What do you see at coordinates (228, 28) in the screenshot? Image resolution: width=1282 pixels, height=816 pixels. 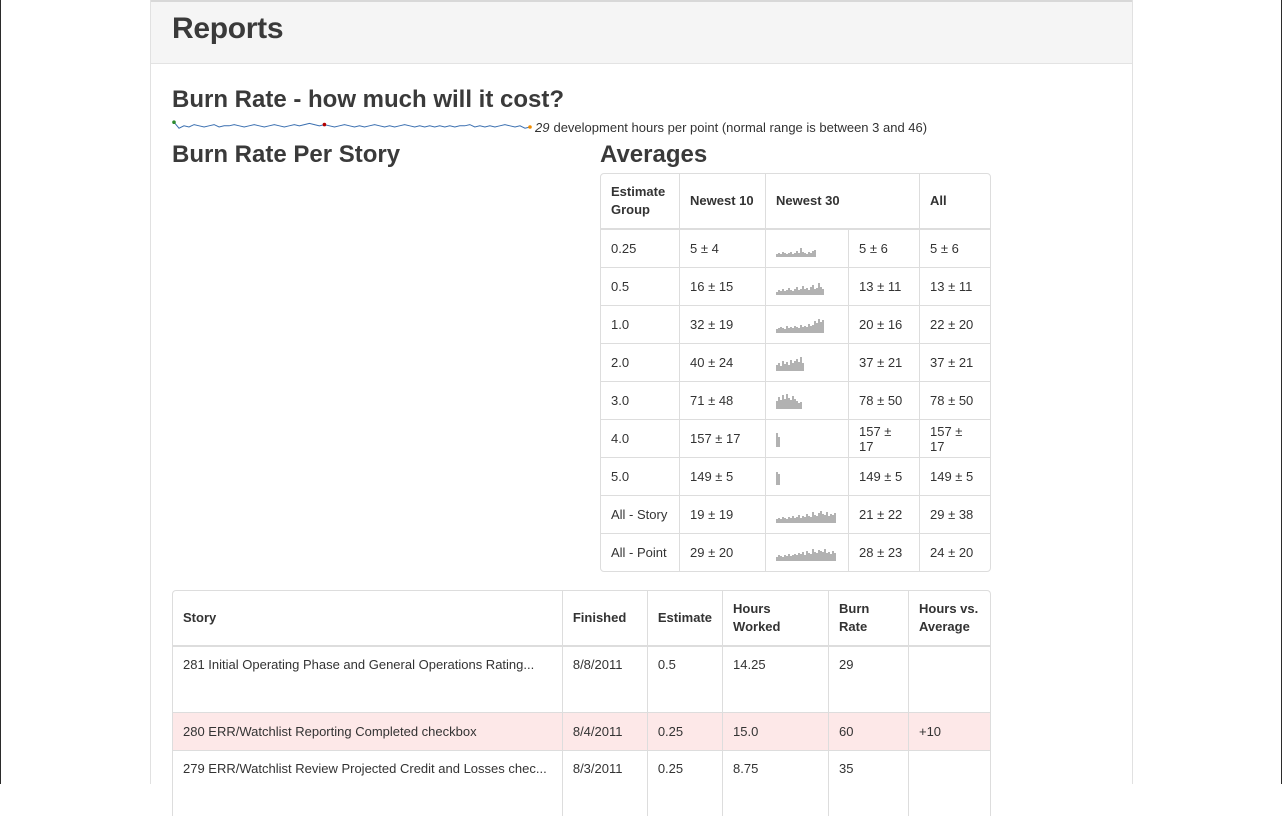 I see `page-title: Reports` at bounding box center [228, 28].